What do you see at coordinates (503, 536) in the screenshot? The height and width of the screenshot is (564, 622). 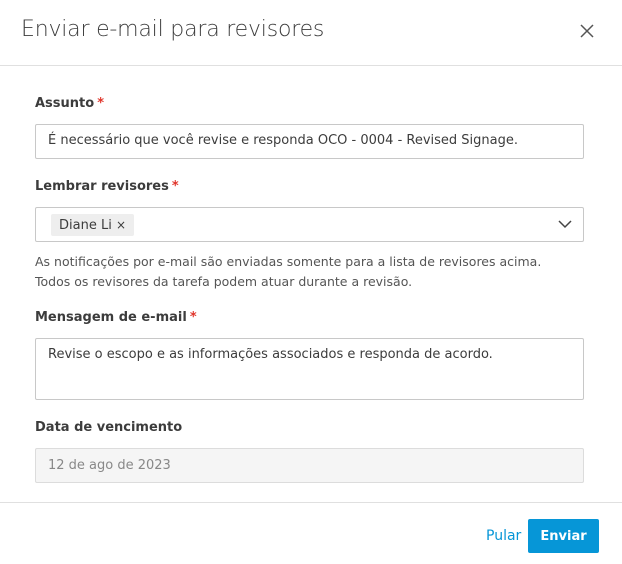 I see `skip-button: Pular` at bounding box center [503, 536].